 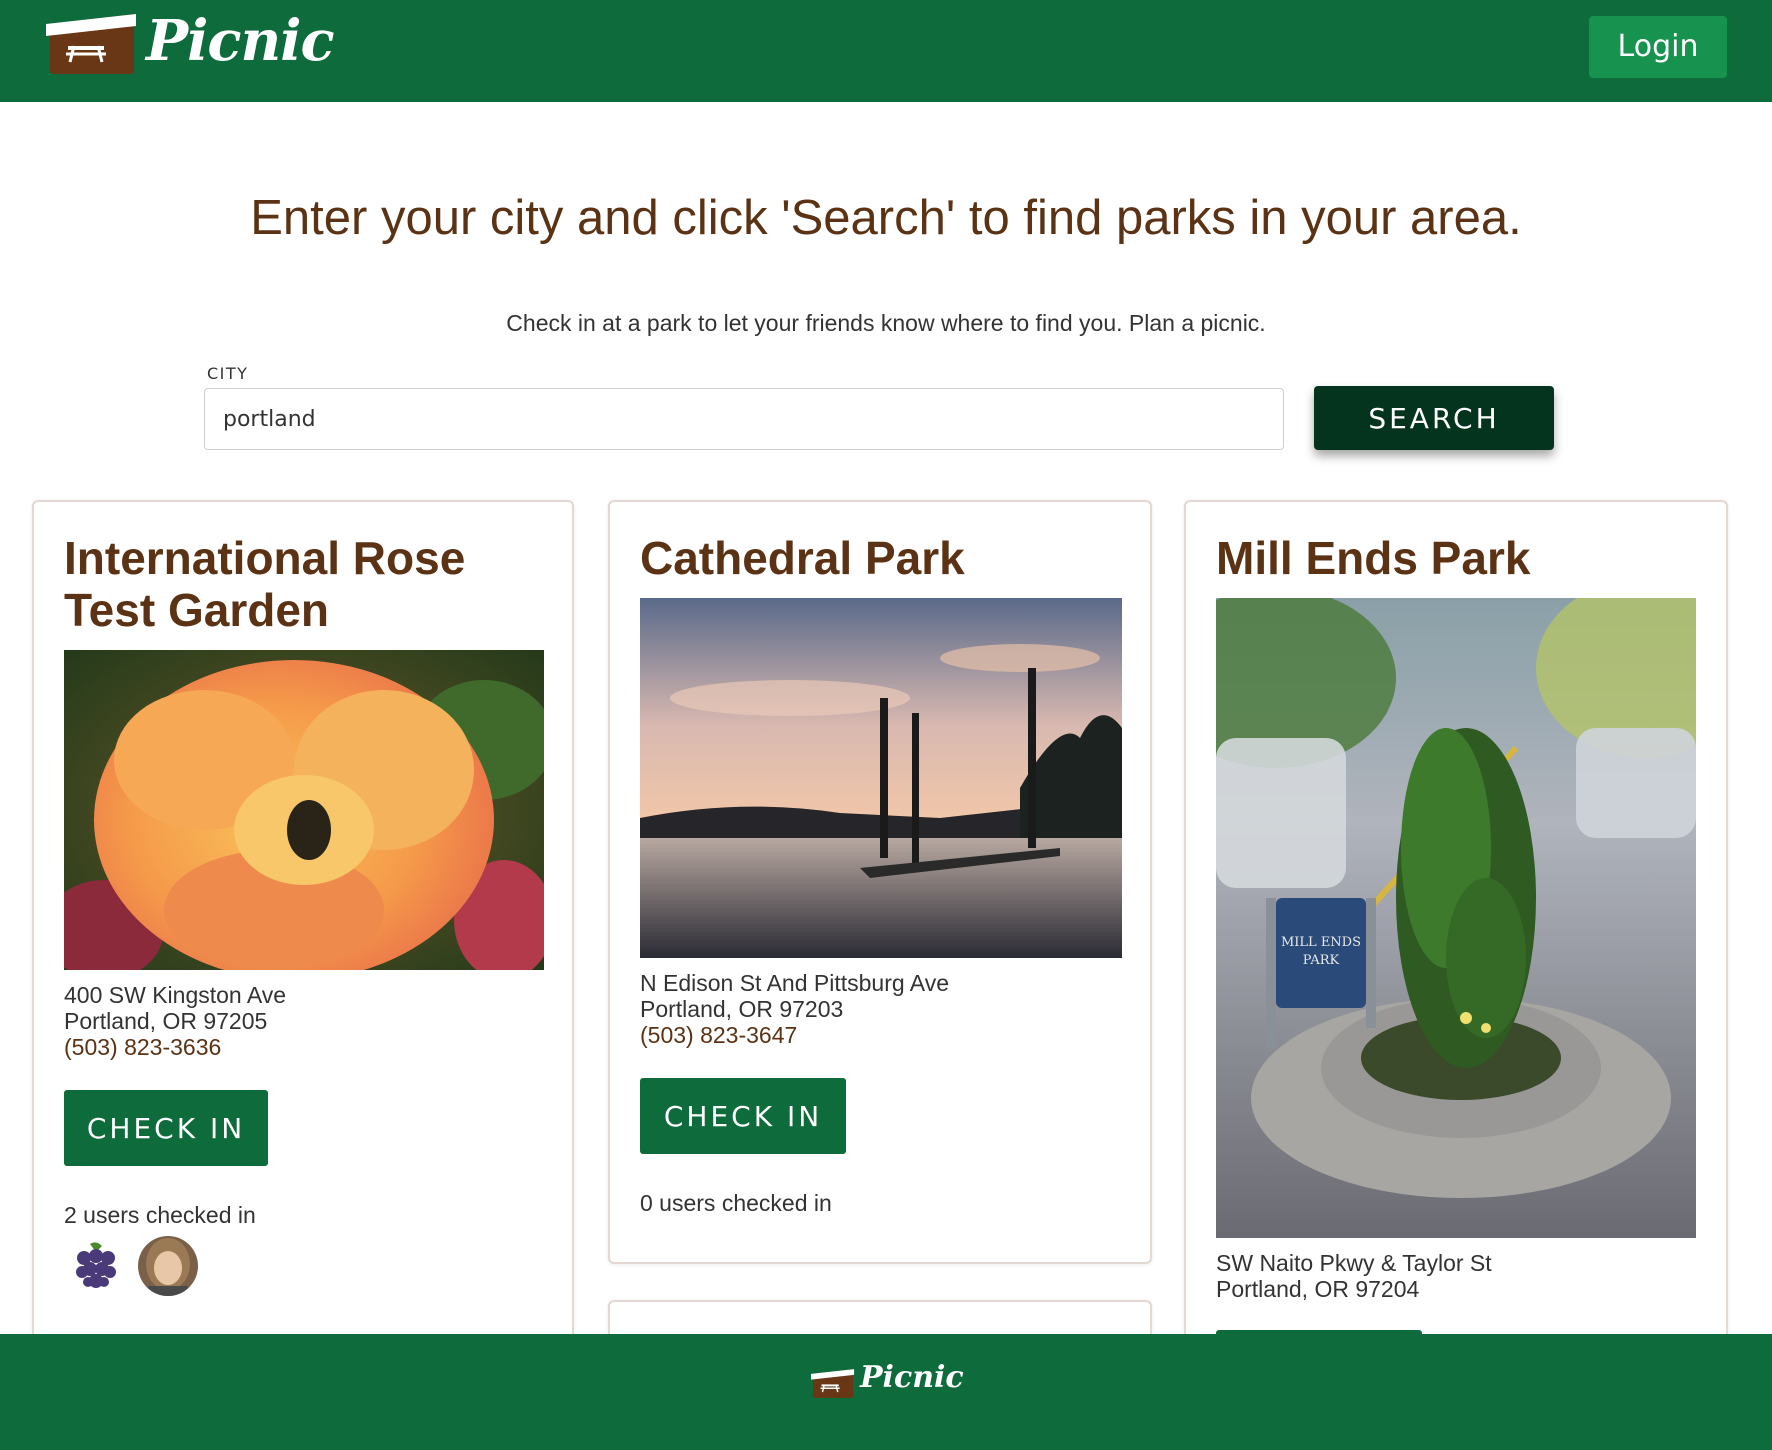 I want to click on address-line1: 400 SW Kingston Ave, so click(x=175, y=995).